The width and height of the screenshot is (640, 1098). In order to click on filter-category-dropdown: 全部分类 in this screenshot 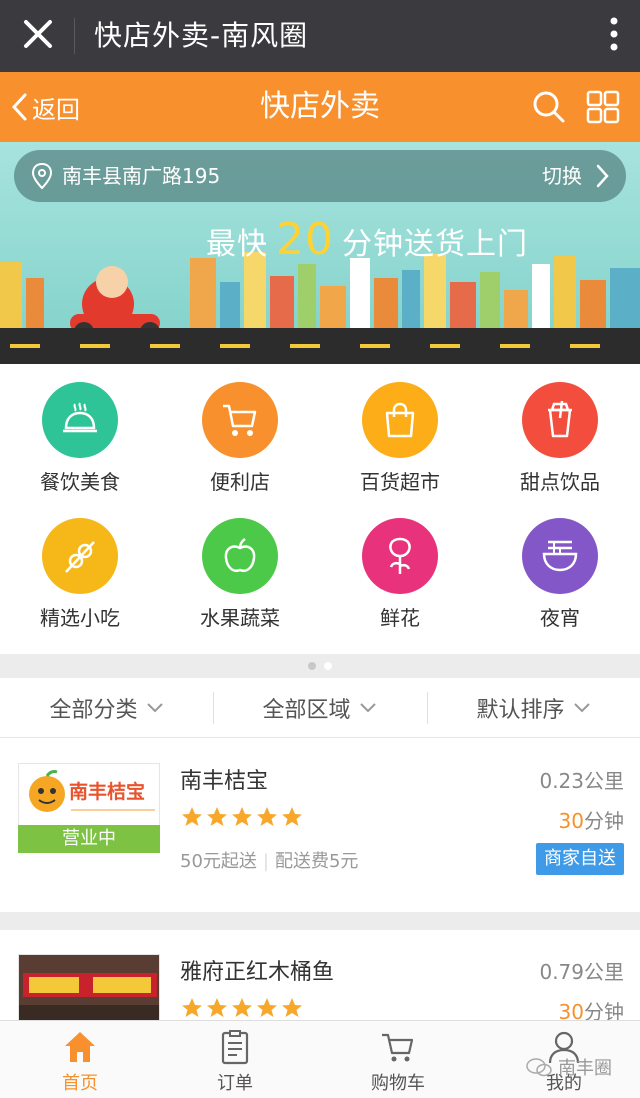, I will do `click(106, 708)`.